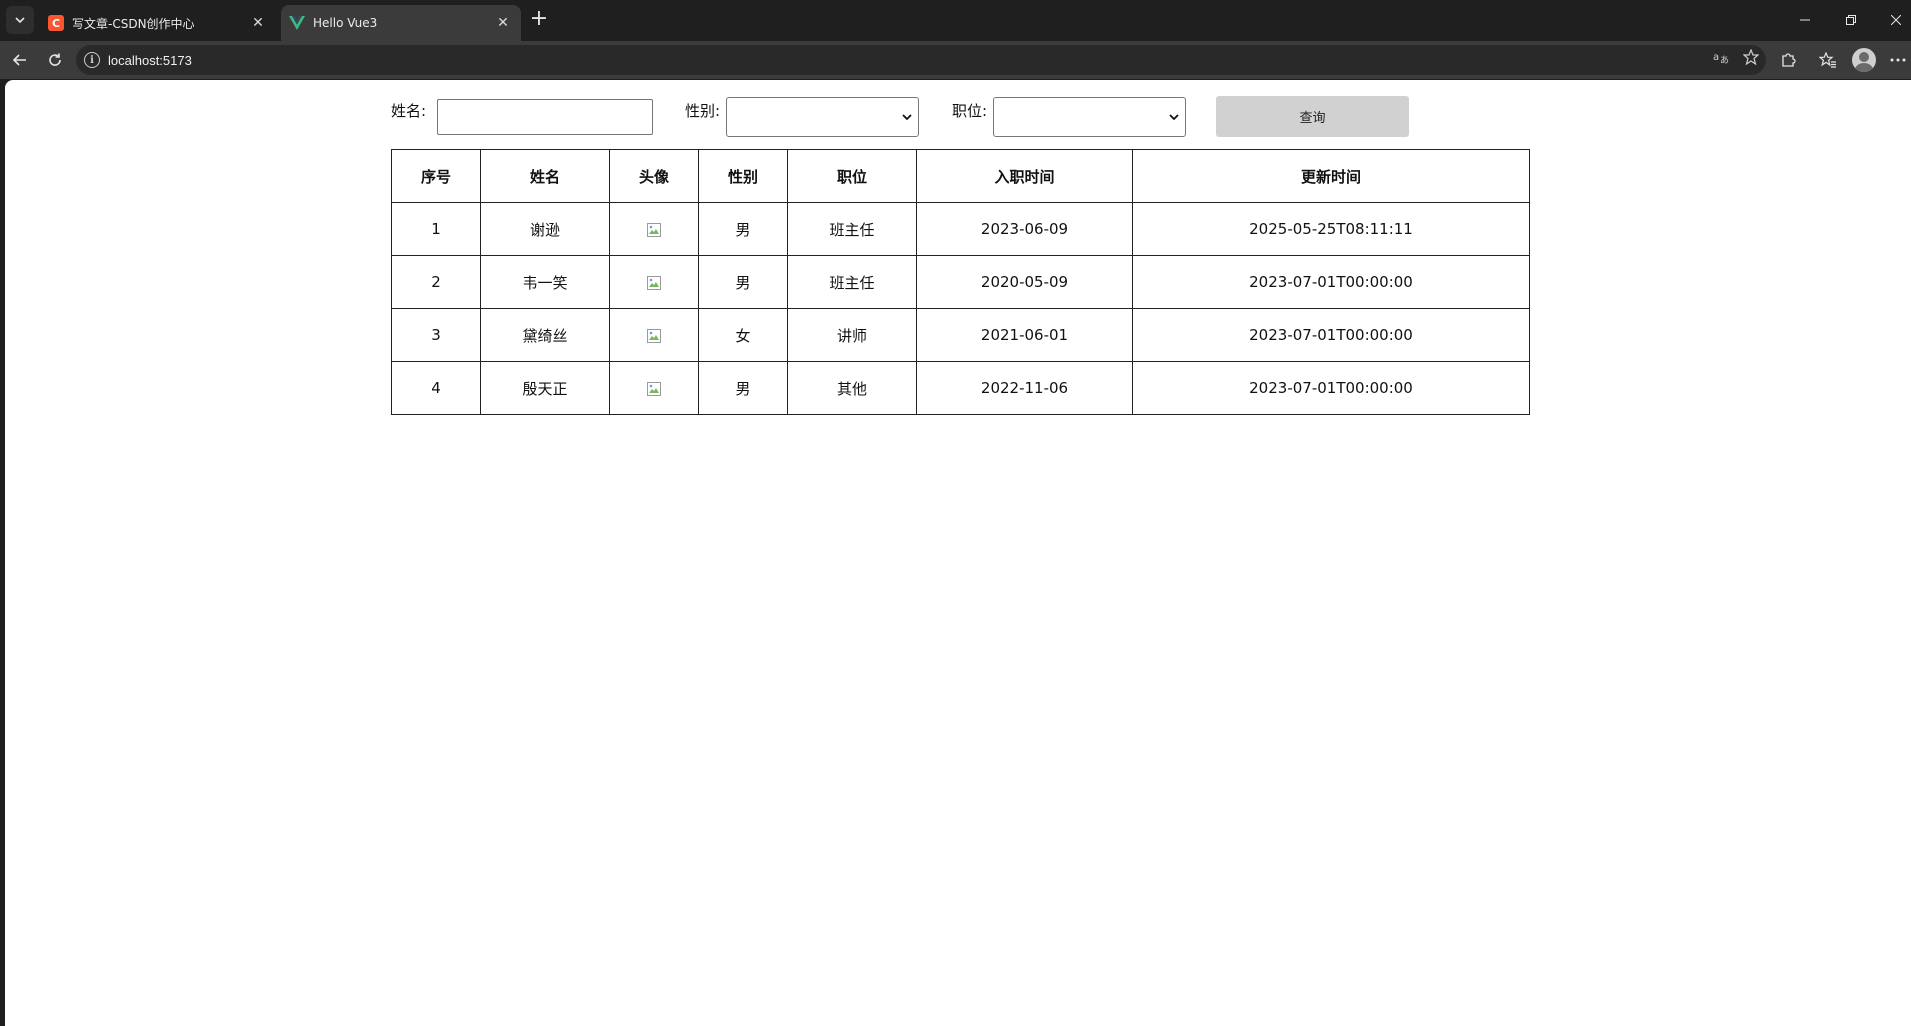 The width and height of the screenshot is (1911, 1026). What do you see at coordinates (743, 176) in the screenshot?
I see `header-cell-gender: 性别` at bounding box center [743, 176].